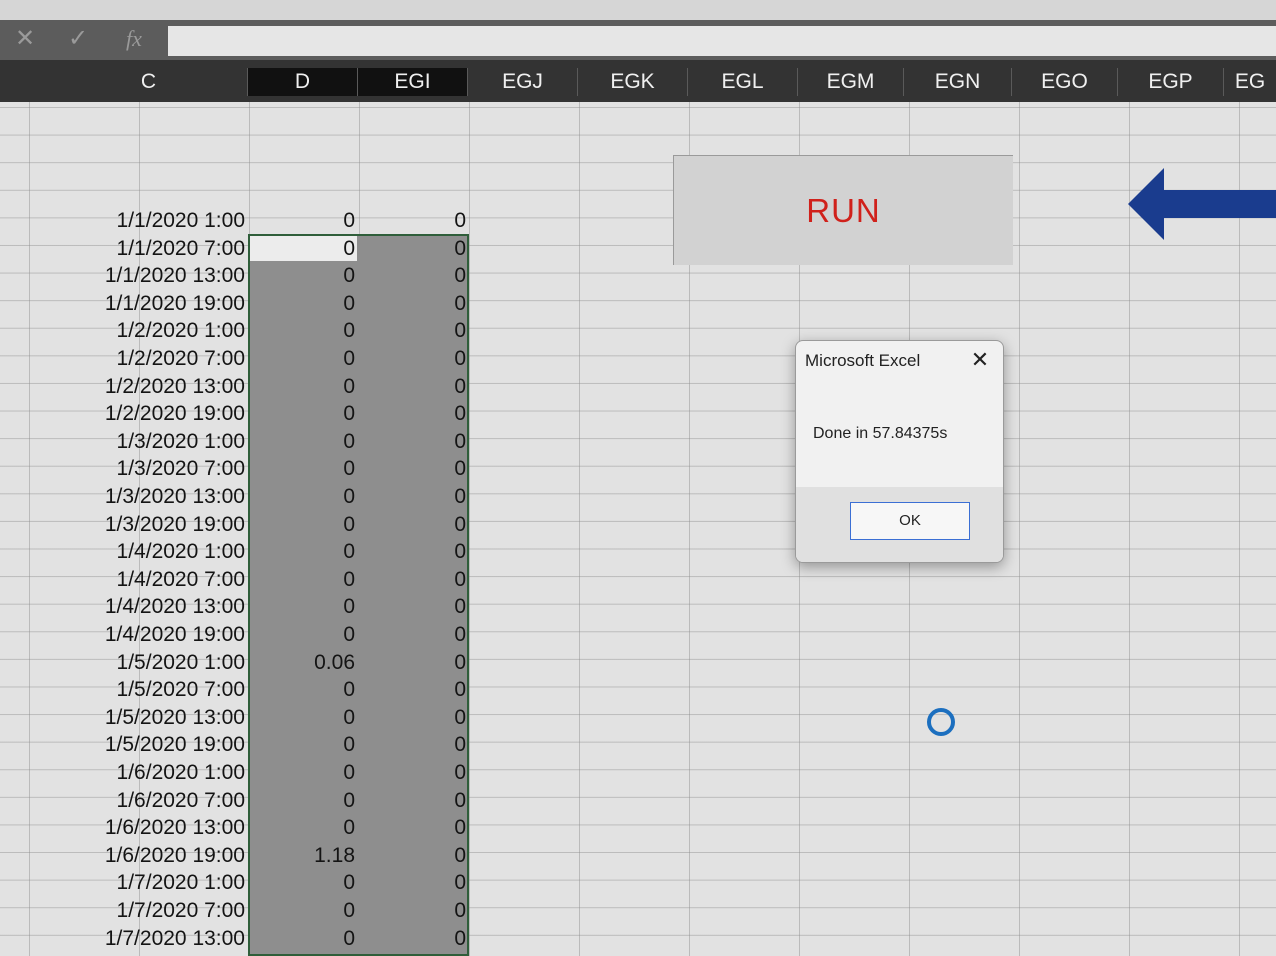  Describe the element at coordinates (303, 82) in the screenshot. I see `column-header-d: D` at that location.